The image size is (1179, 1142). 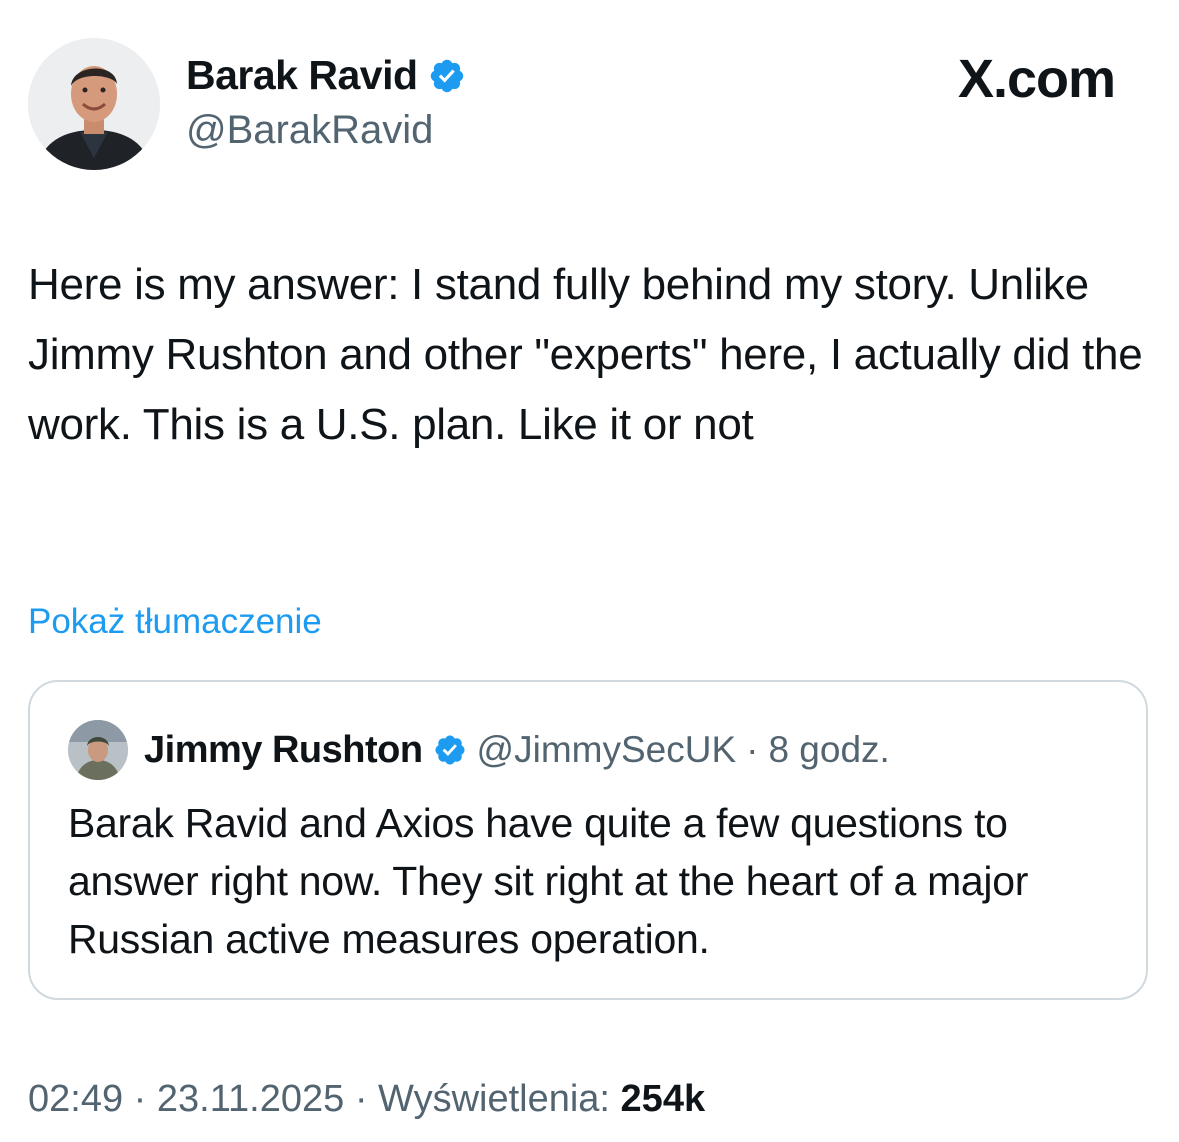 I want to click on quoted-author-name: Jimmy Rushton, so click(x=283, y=750).